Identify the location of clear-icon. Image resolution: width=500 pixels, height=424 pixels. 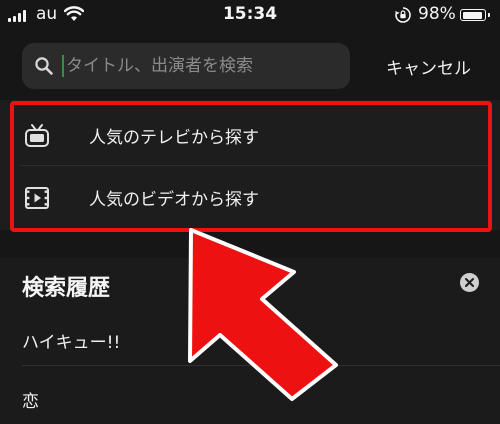
(469, 282).